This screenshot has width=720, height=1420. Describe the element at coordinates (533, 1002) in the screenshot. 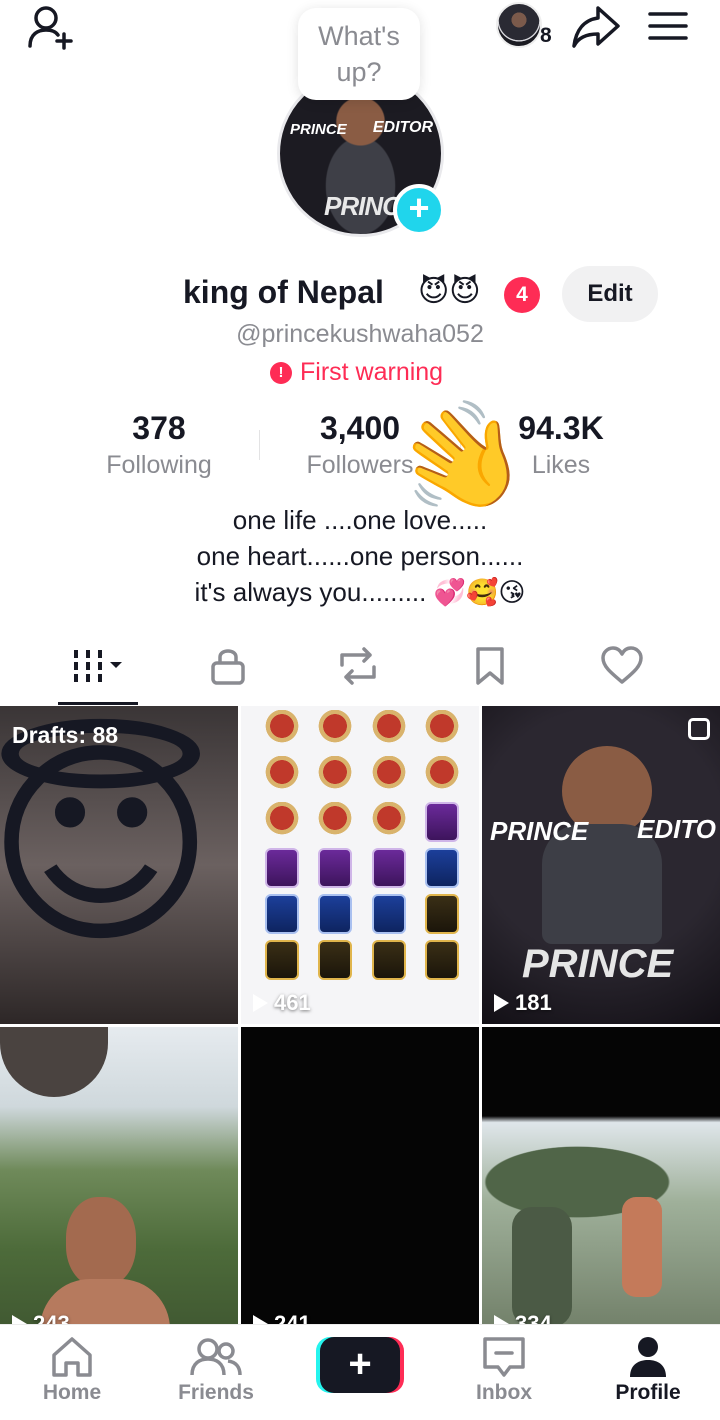

I see `view-count-value: 181` at that location.